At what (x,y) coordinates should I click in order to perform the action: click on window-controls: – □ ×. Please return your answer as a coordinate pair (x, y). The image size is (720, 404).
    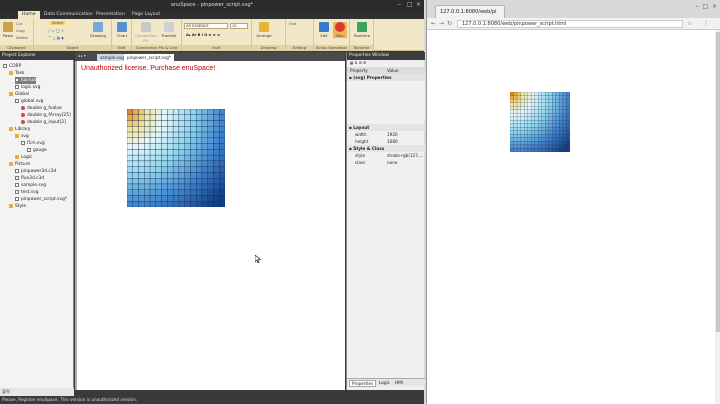
    Looking at the image, I should click on (706, 6).